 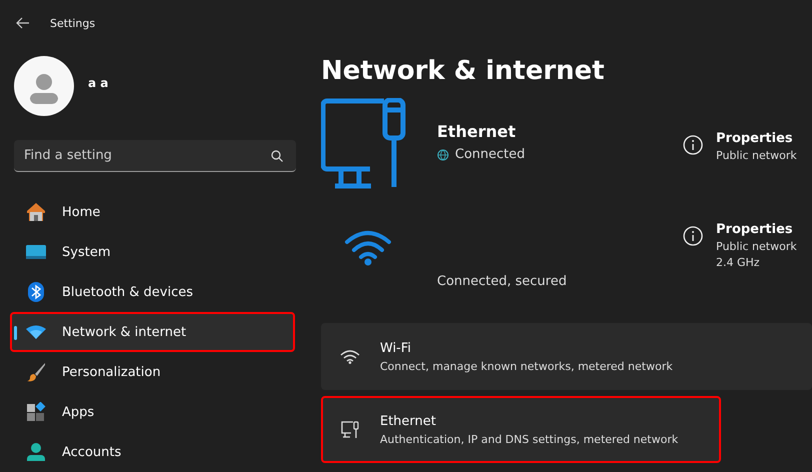 What do you see at coordinates (36, 292) in the screenshot?
I see `bluetooth-icon` at bounding box center [36, 292].